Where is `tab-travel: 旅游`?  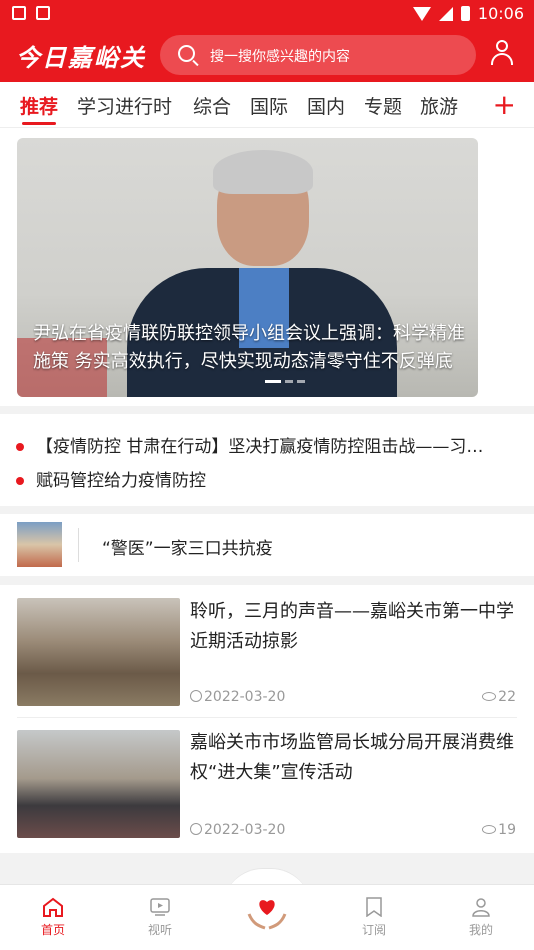
tab-travel: 旅游 is located at coordinates (439, 105).